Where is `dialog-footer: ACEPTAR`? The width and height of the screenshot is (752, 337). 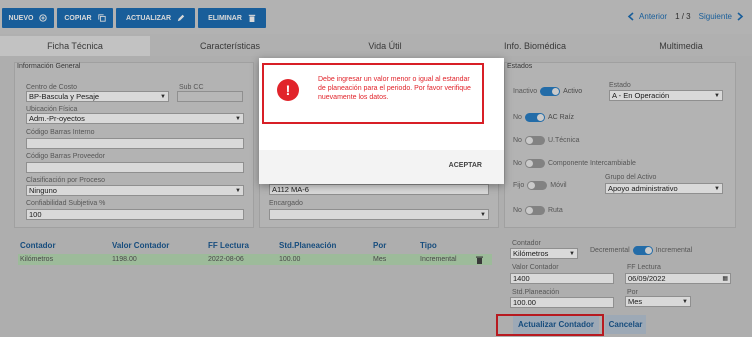 dialog-footer: ACEPTAR is located at coordinates (381, 167).